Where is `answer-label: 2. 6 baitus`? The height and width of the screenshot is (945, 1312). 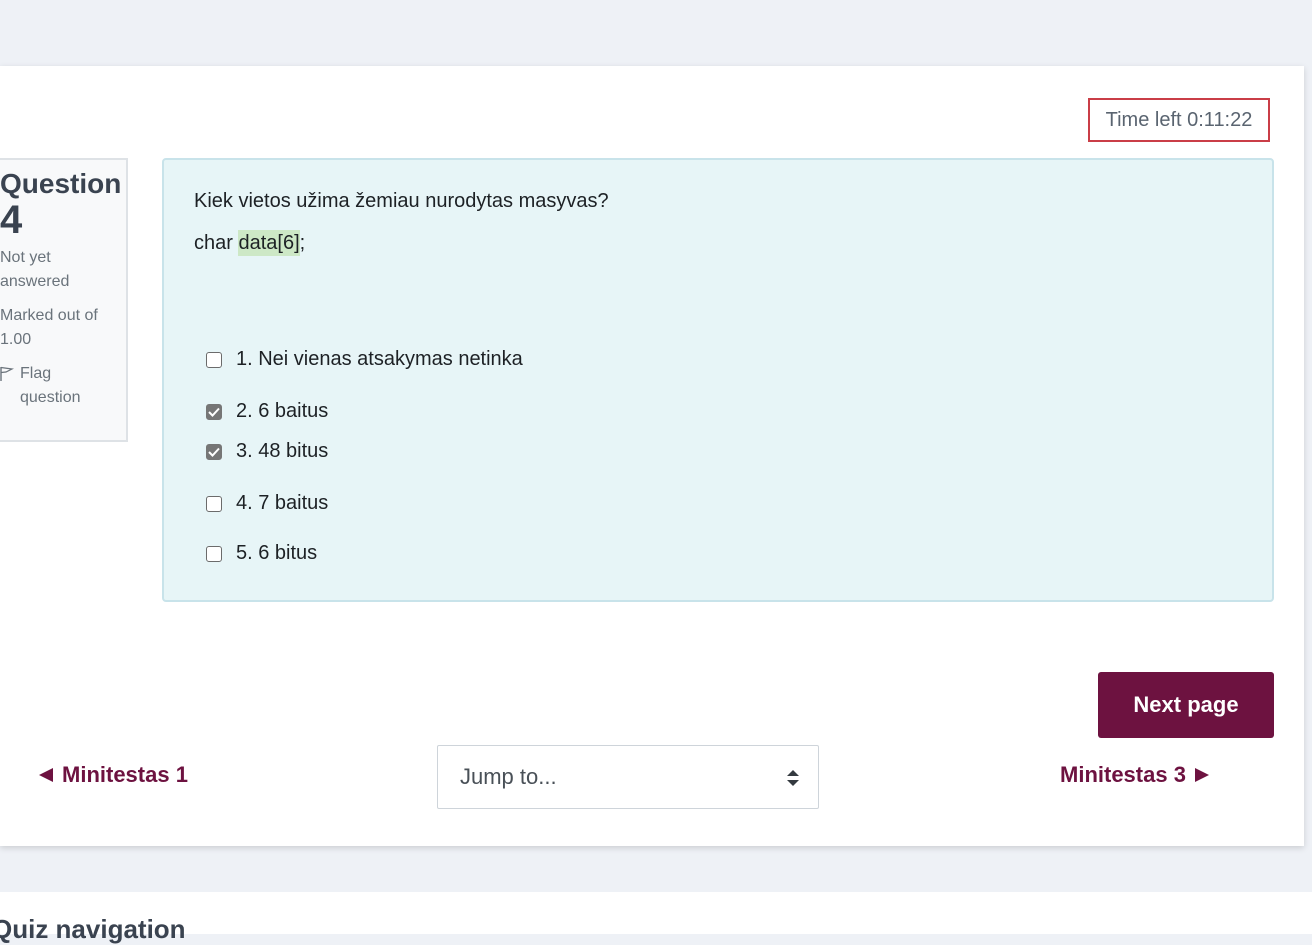
answer-label: 2. 6 baitus is located at coordinates (282, 411).